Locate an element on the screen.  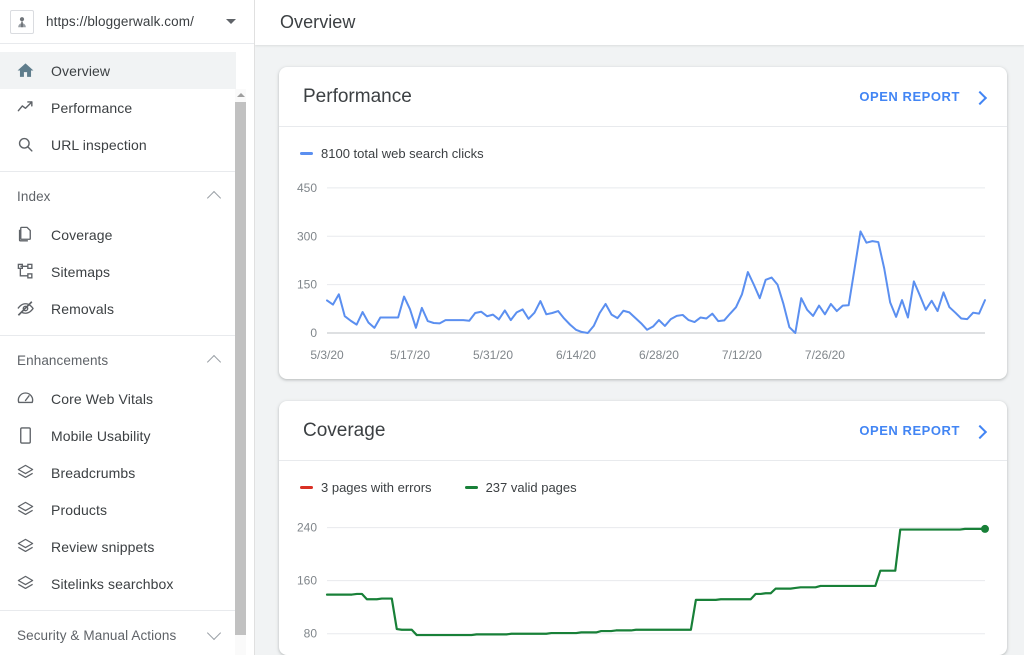
sidebar-item-label: Removals is located at coordinates (83, 308).